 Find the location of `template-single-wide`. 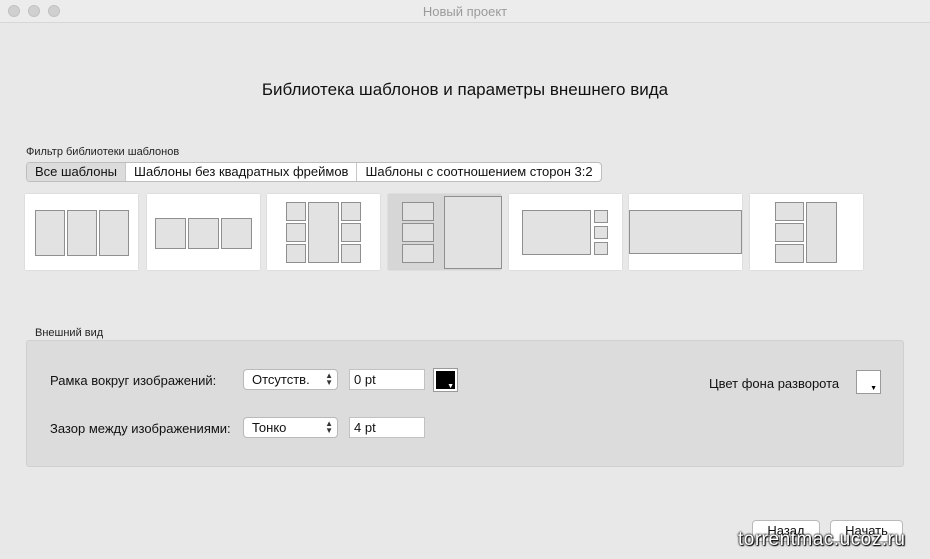

template-single-wide is located at coordinates (685, 232).